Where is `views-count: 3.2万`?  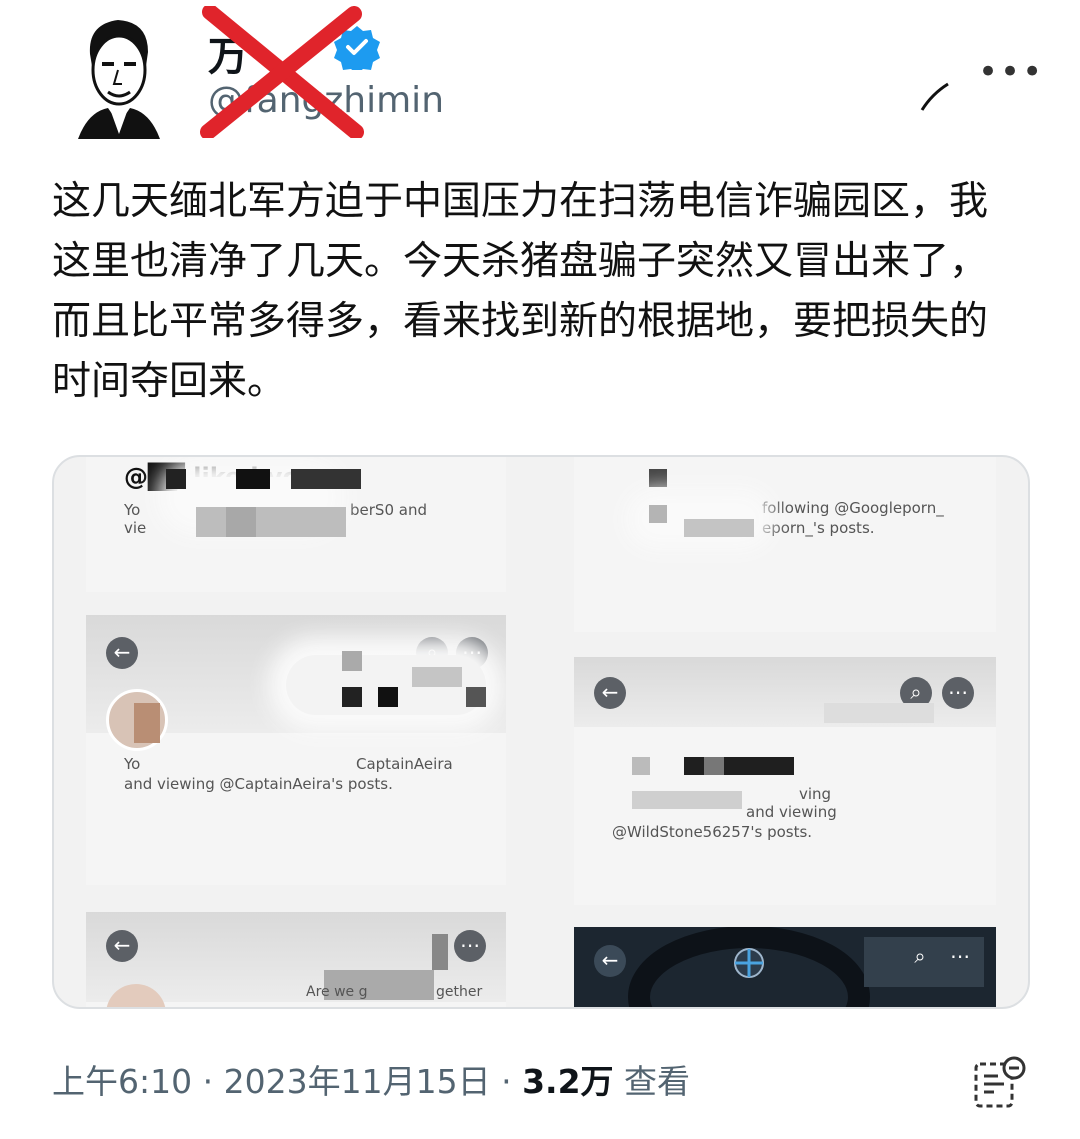
views-count: 3.2万 is located at coordinates (567, 1081).